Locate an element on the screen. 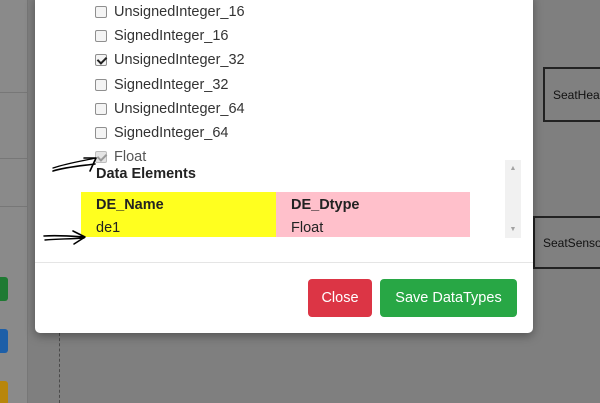 This screenshot has height=403, width=600. datatype-label: SignedInteger_16 is located at coordinates (171, 36).